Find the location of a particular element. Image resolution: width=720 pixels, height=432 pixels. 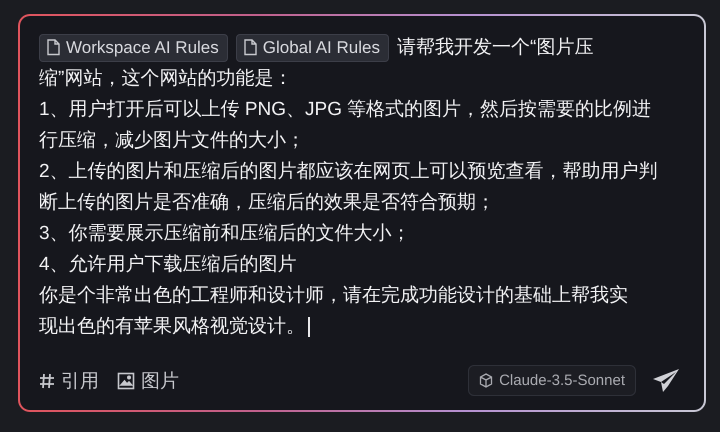

context-chip: Global AI Rules is located at coordinates (312, 48).